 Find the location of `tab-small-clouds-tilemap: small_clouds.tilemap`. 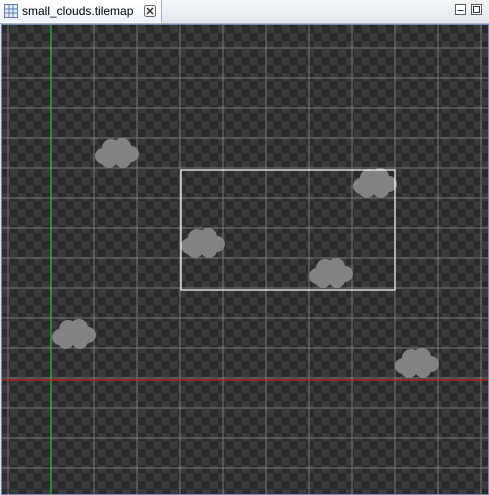

tab-small-clouds-tilemap: small_clouds.tilemap is located at coordinates (81, 11).